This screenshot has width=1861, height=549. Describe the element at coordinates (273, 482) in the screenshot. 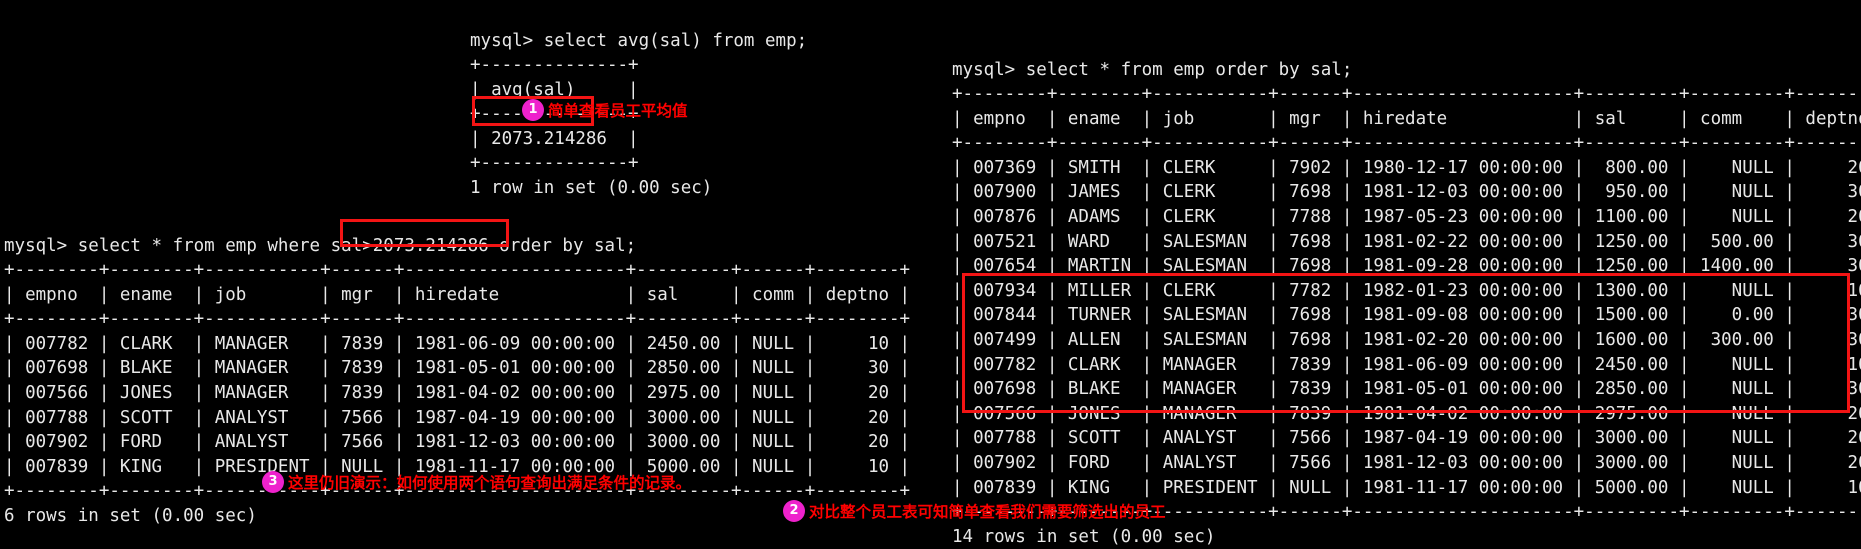

I see `annotation-badge-3: 3` at that location.